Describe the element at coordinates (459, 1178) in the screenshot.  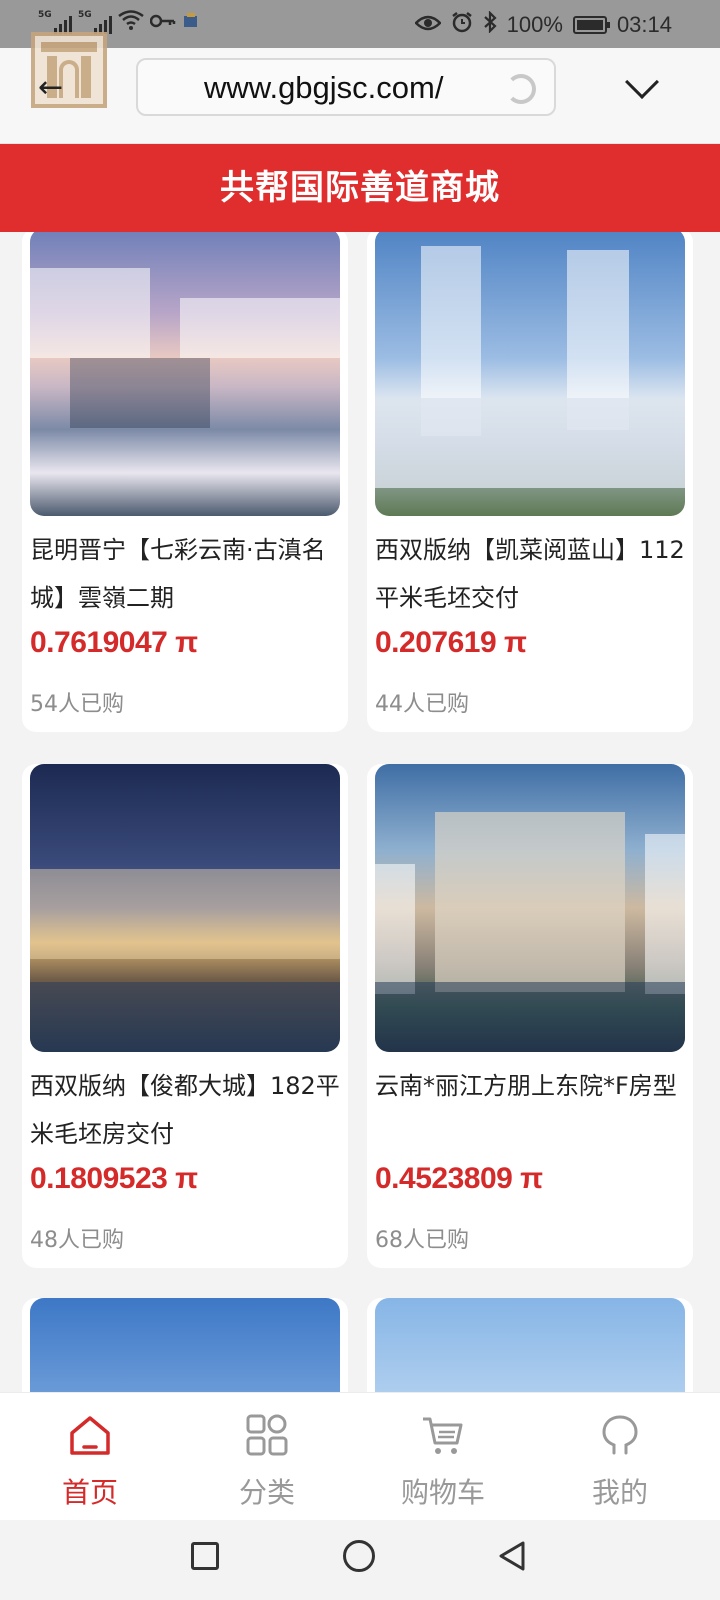
I see `product-price: 0.4523809 π` at that location.